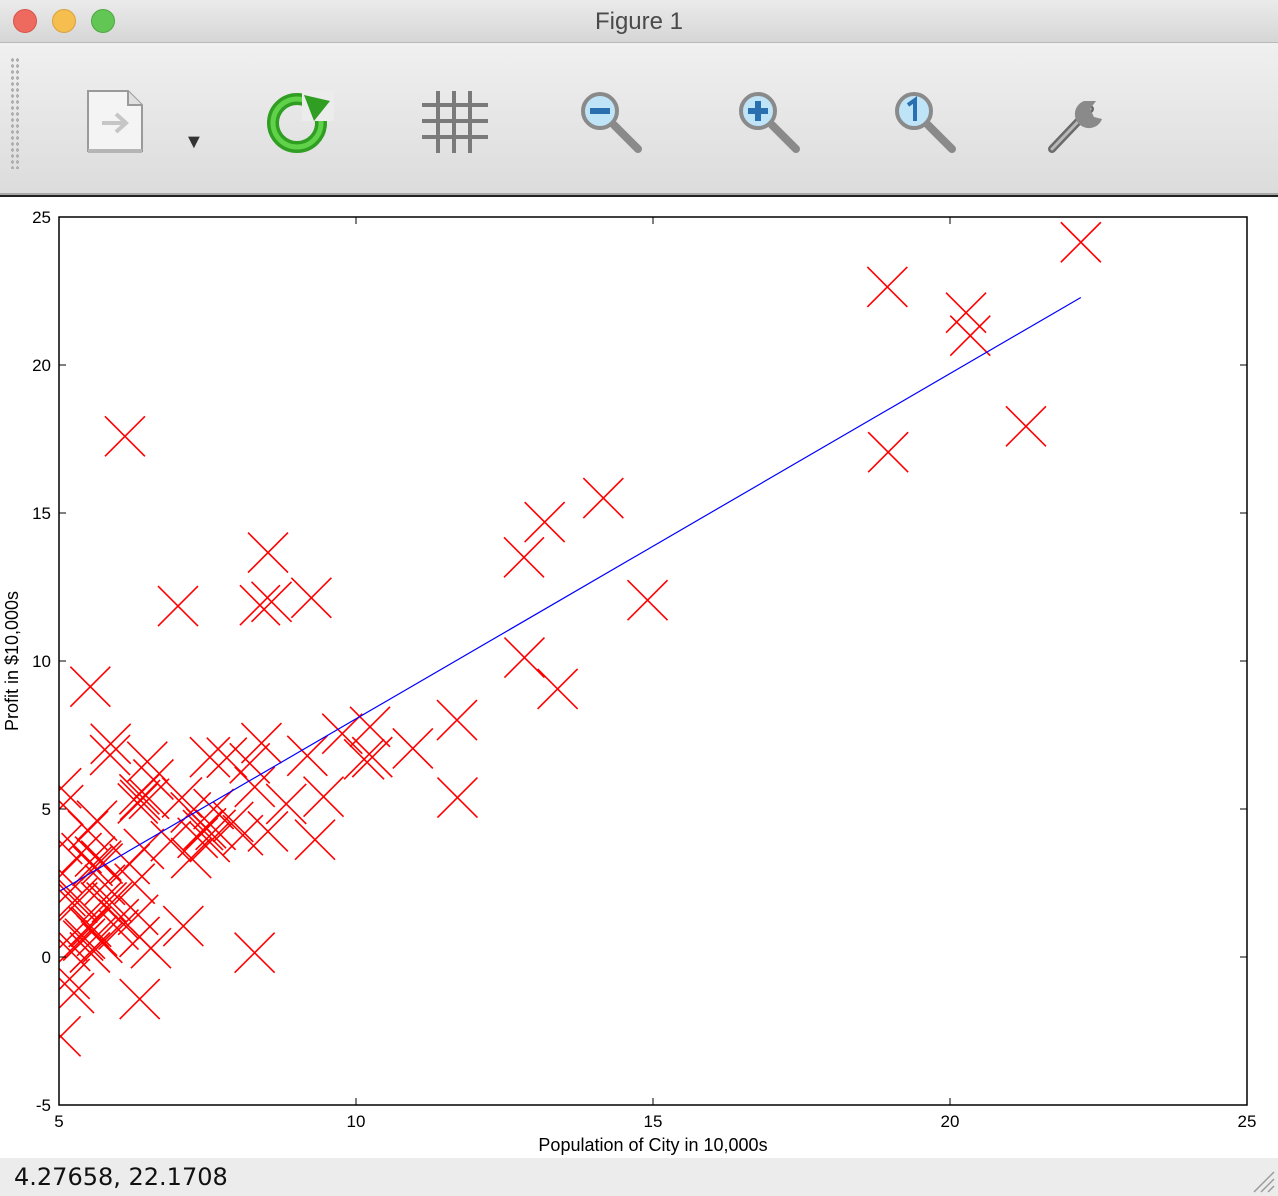  I want to click on y-tick-label: 10, so click(41, 661).